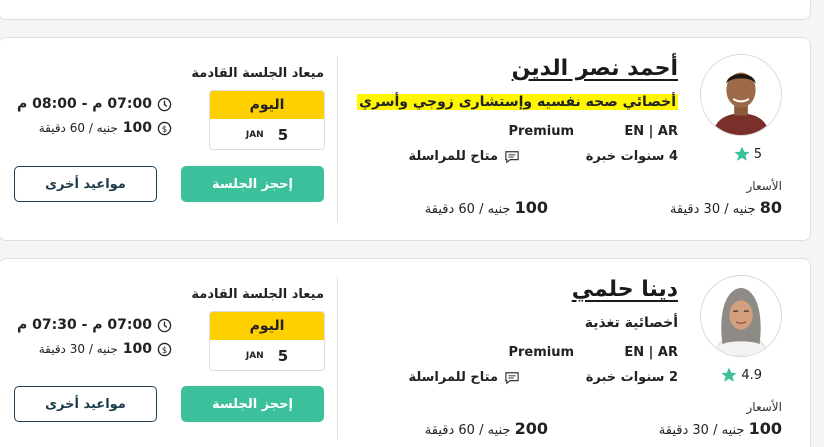 The height and width of the screenshot is (447, 824). Describe the element at coordinates (631, 377) in the screenshot. I see `experience: 2 سنوات خبرة` at that location.